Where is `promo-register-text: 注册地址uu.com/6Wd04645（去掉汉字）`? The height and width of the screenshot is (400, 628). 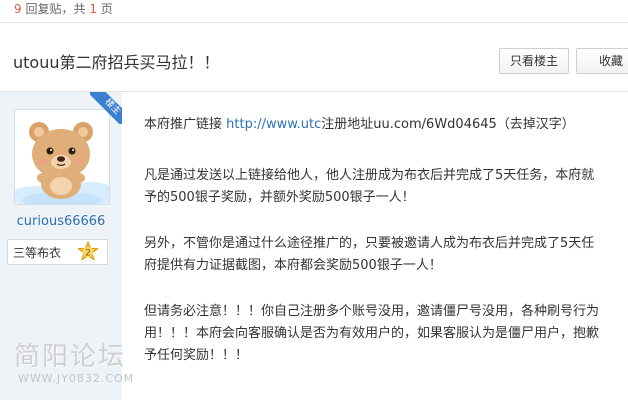
promo-register-text: 注册地址uu.com/6Wd04645（去掉汉字） is located at coordinates (448, 124).